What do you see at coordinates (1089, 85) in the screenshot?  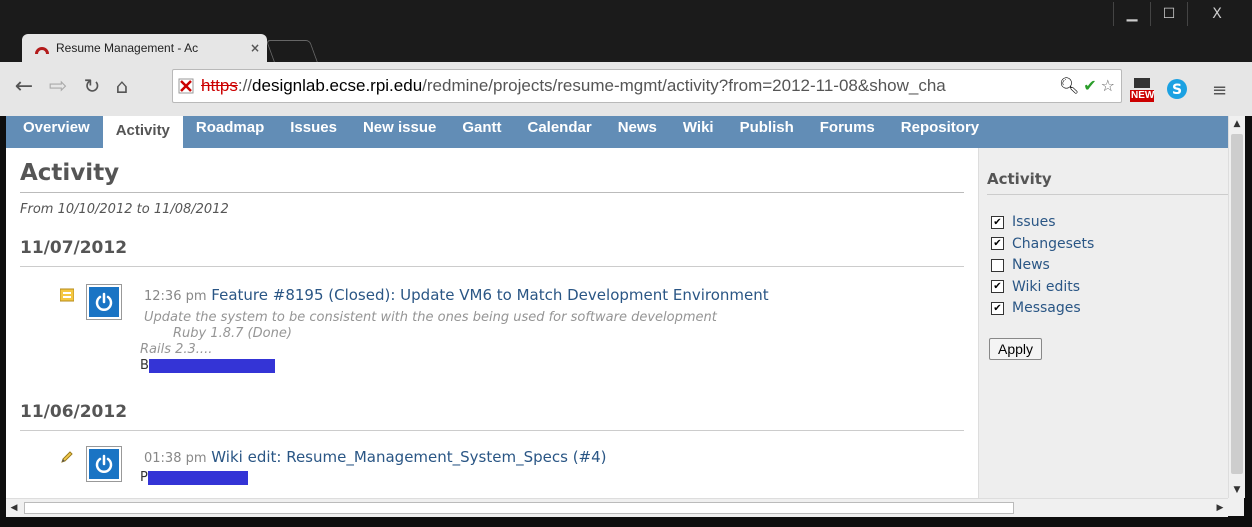 I see `check-circle-icon: ✔` at bounding box center [1089, 85].